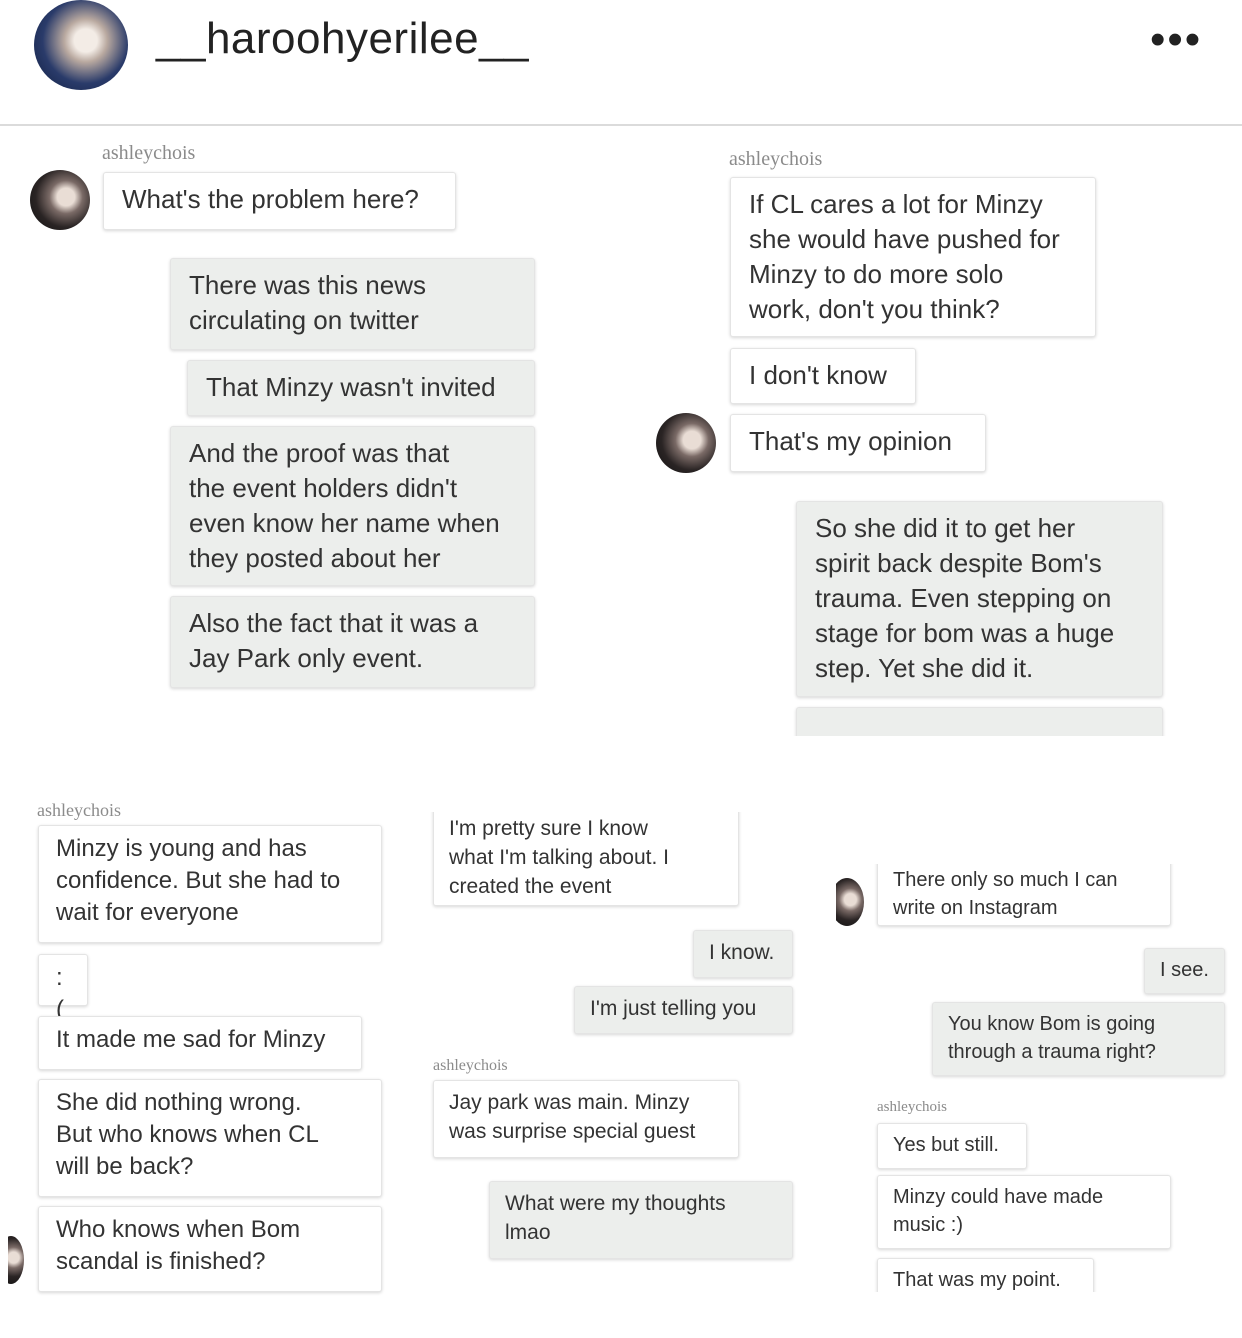 The width and height of the screenshot is (1242, 1338). Describe the element at coordinates (1184, 971) in the screenshot. I see `chat-message: I see.` at that location.